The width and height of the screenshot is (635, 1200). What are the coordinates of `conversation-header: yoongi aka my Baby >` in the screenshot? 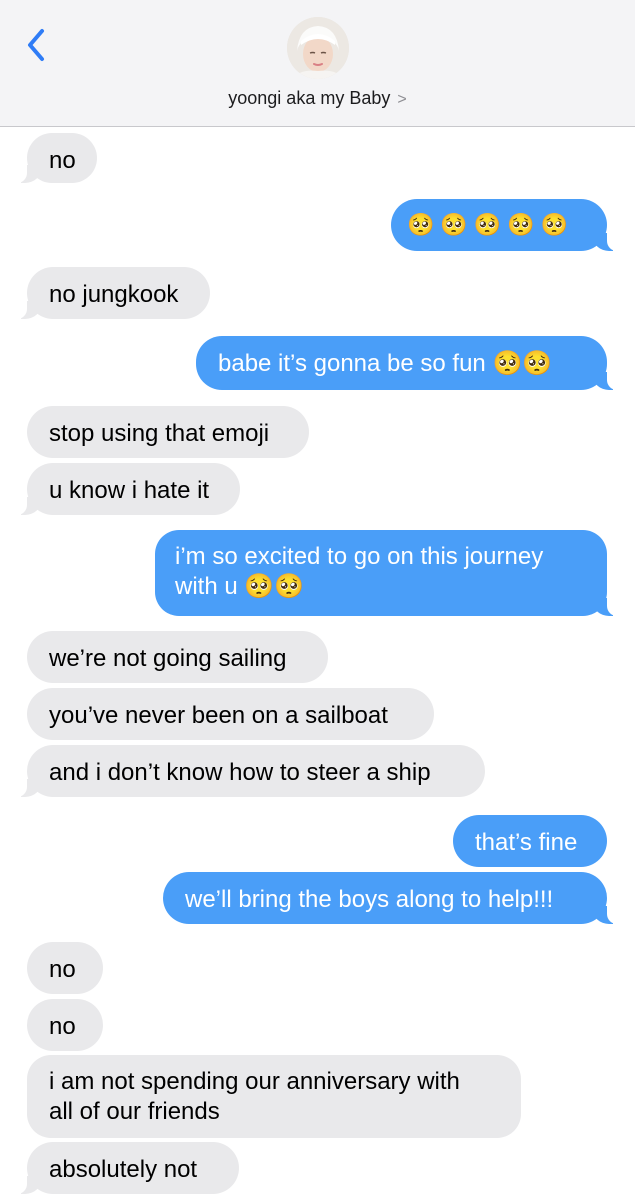 It's located at (317, 63).